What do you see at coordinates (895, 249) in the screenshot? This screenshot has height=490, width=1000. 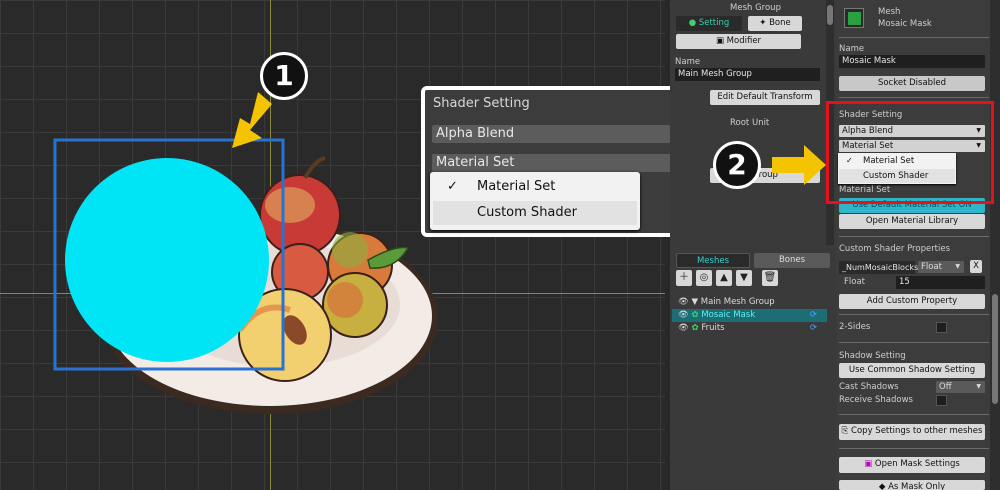 I see `custom-shader-properties-label: Custom Shader Properties` at bounding box center [895, 249].